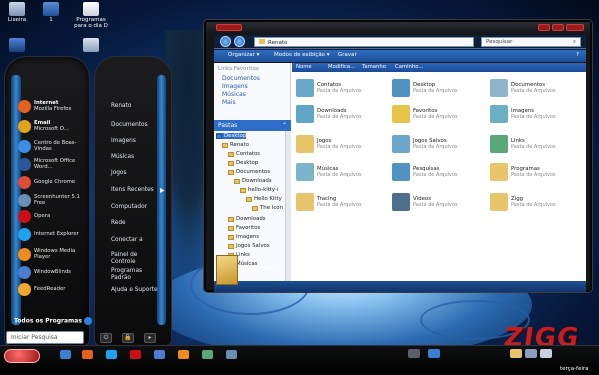  Describe the element at coordinates (133, 258) in the screenshot. I see `start-link-control-panel: Painel de Controle` at that location.